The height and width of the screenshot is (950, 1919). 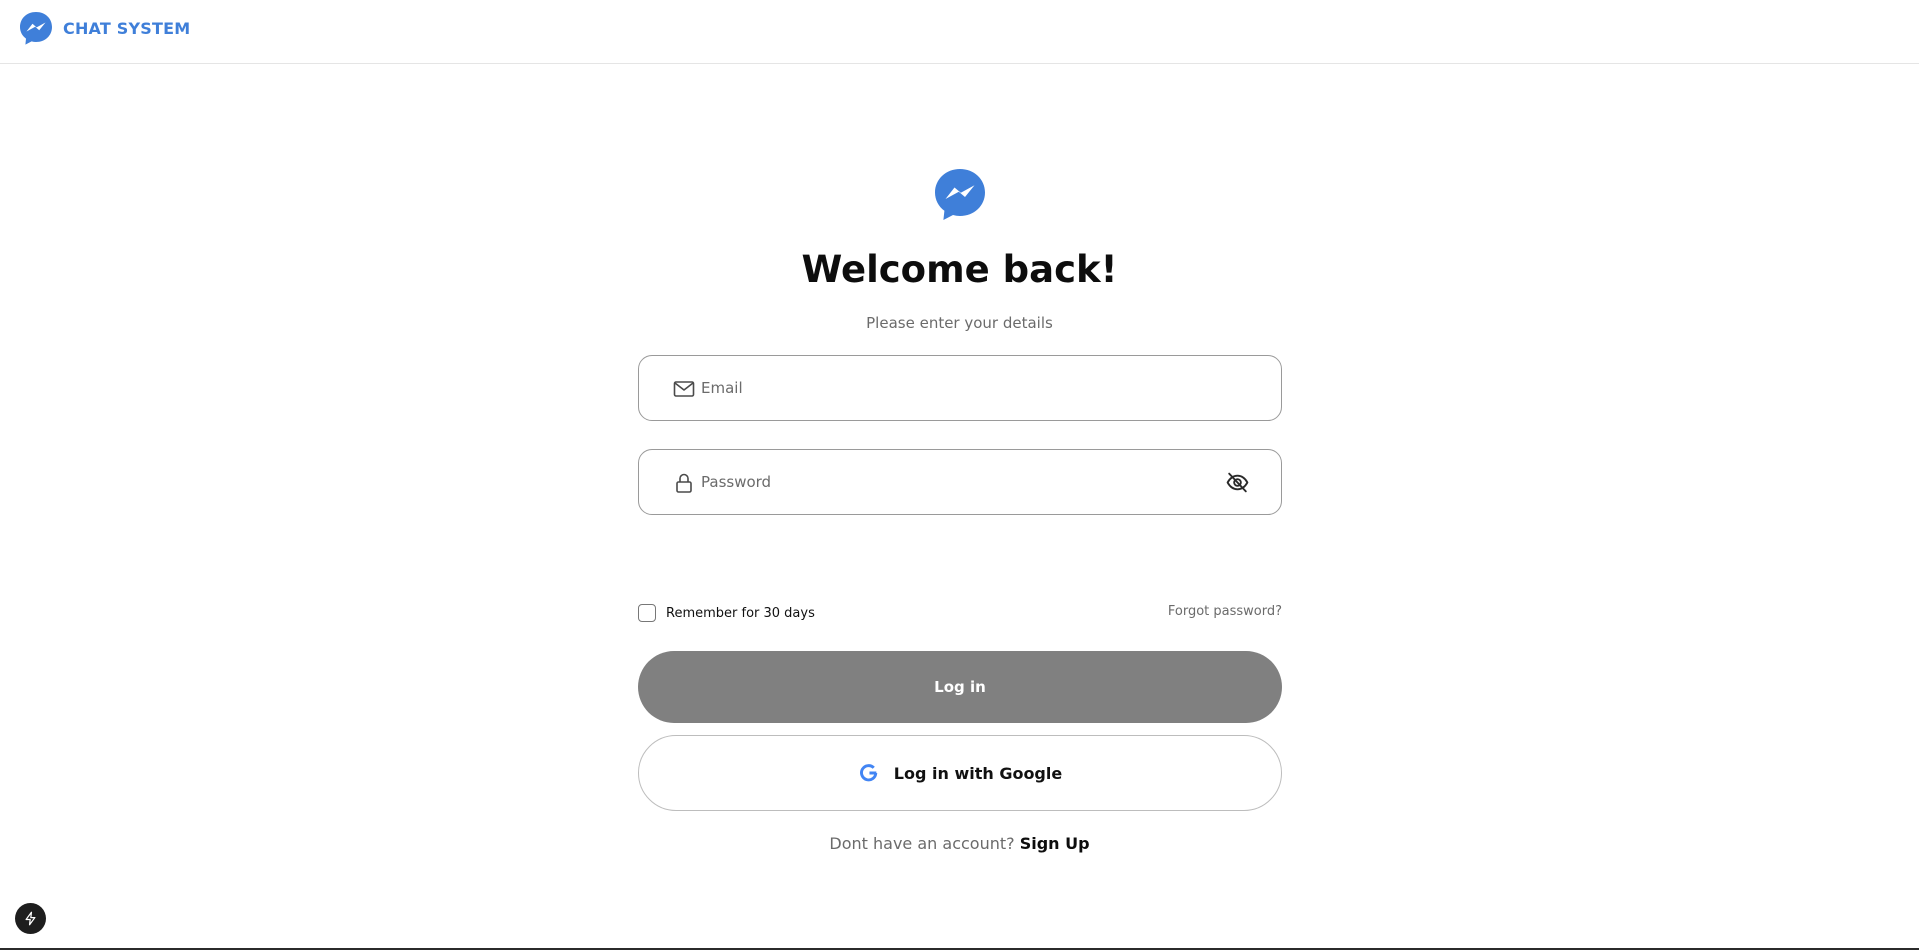 What do you see at coordinates (941, 482) in the screenshot?
I see `password-input` at bounding box center [941, 482].